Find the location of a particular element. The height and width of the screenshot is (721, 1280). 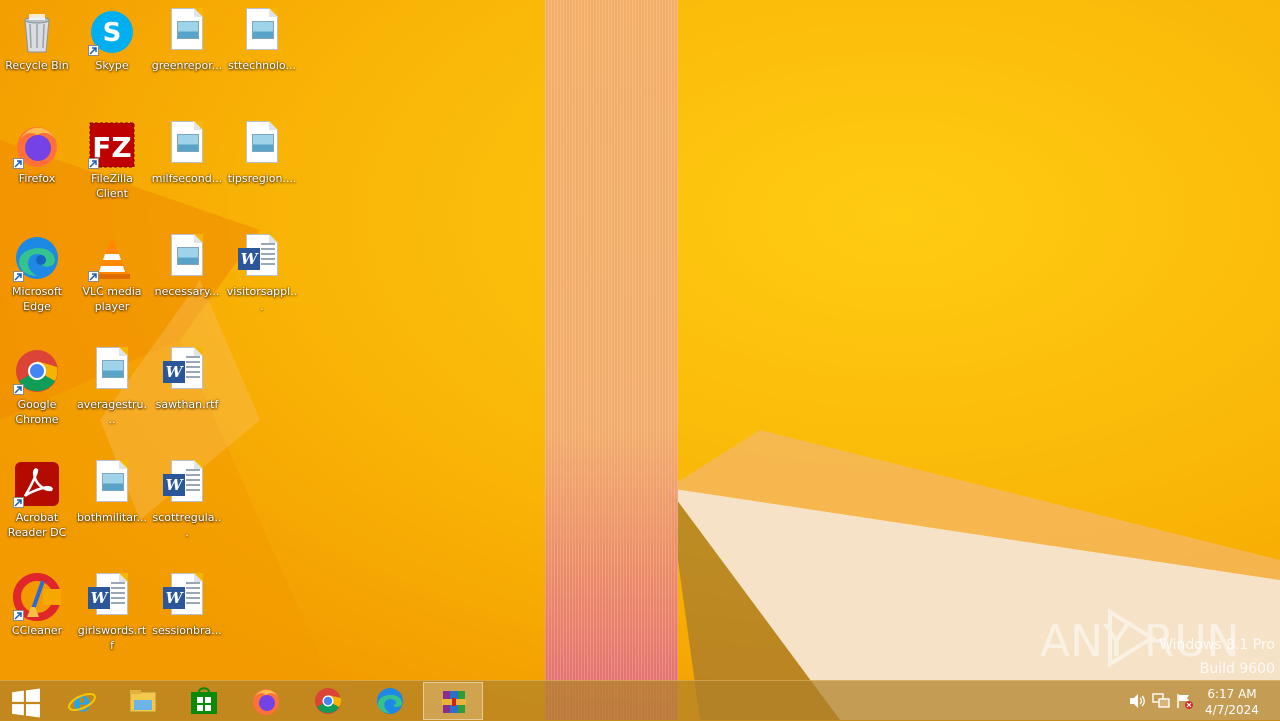

desktop-icon-label: Microsoft Edge is located at coordinates (37, 299).